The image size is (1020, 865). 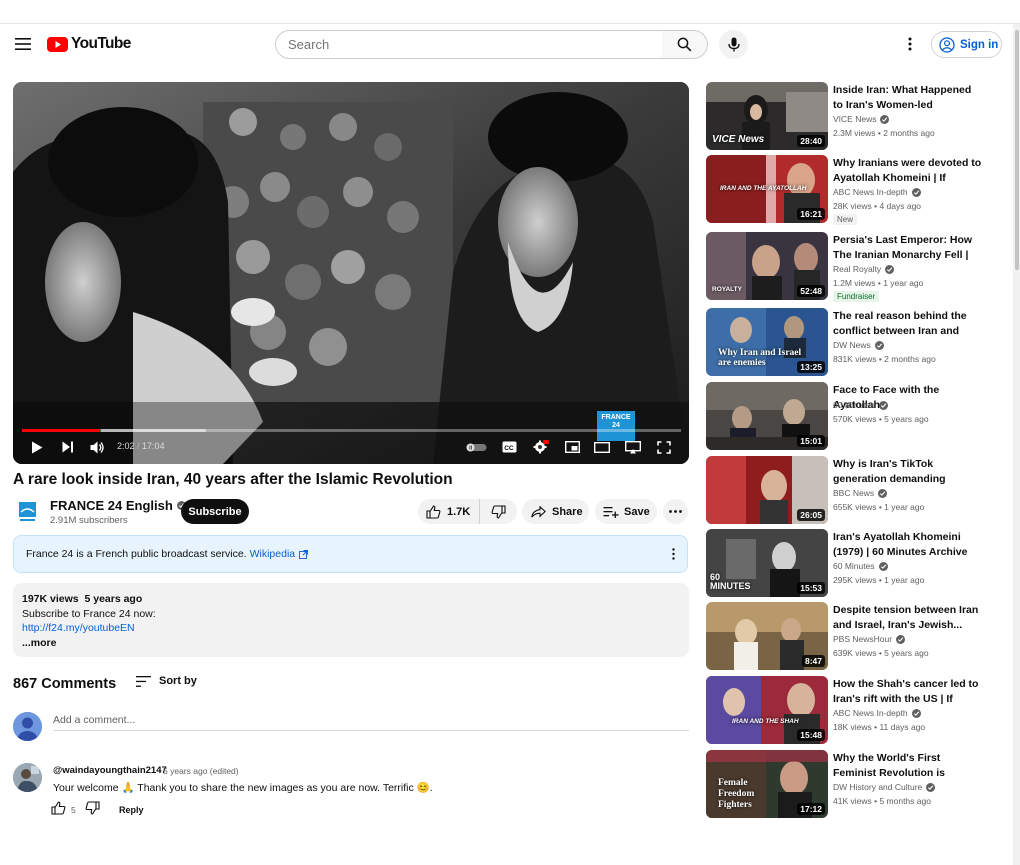 I want to click on commenter-avatar, so click(x=27, y=777).